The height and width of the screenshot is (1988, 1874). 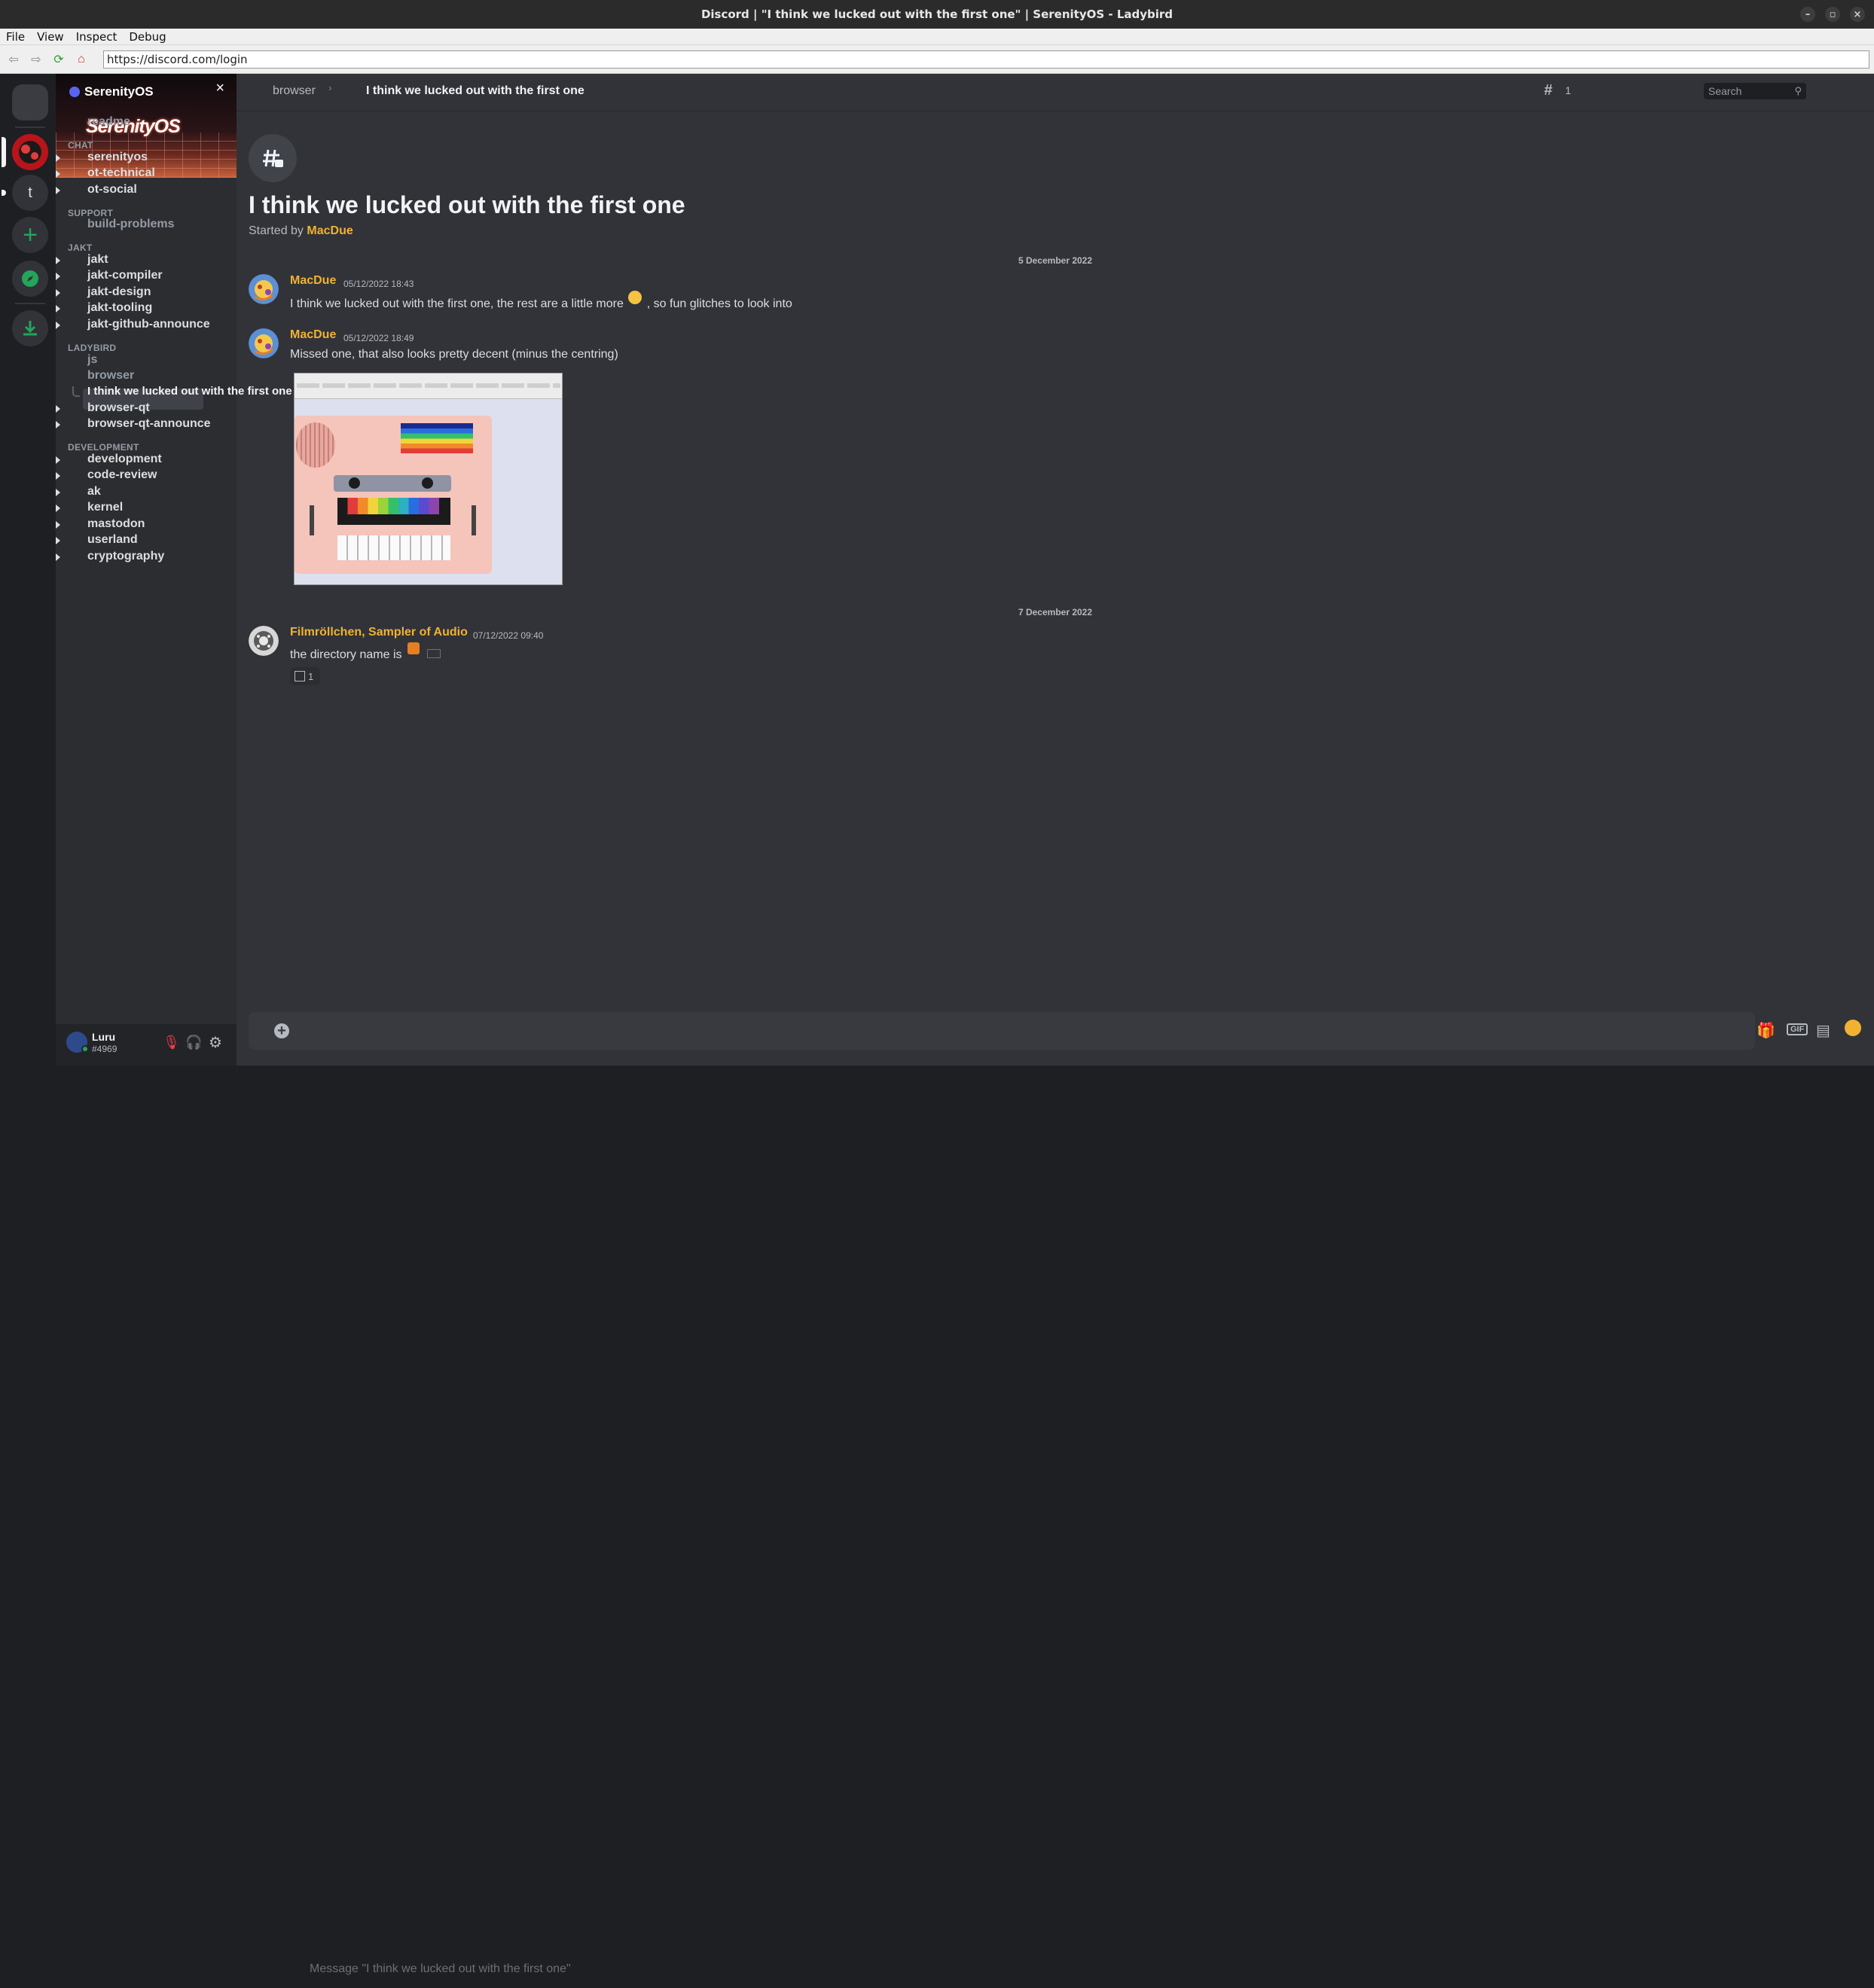 I want to click on sidebar-channel-item: kernel, so click(x=105, y=508).